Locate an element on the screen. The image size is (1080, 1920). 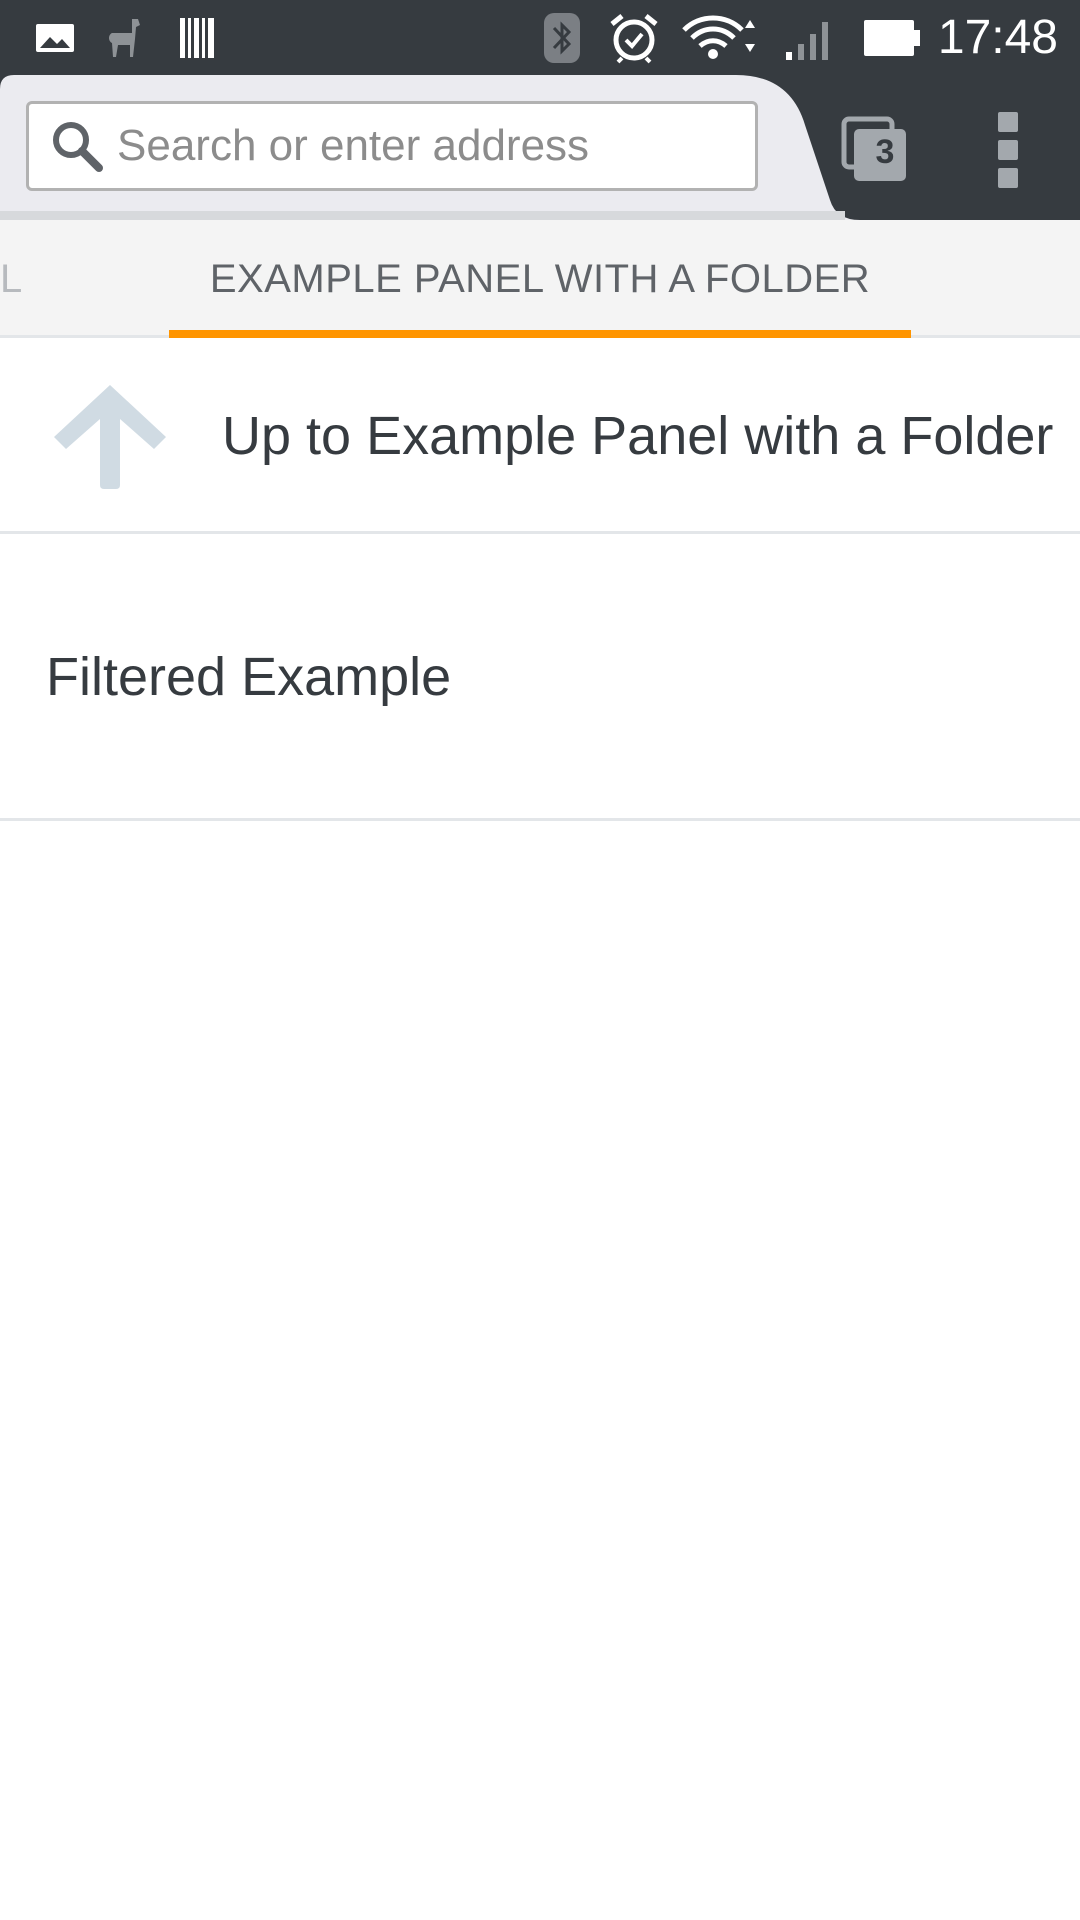
tabs-count: 3 is located at coordinates (885, 152).